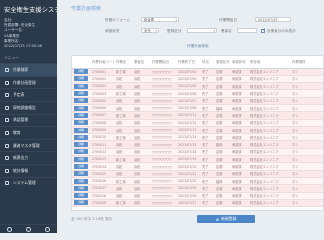 The width and height of the screenshot is (324, 240). Describe the element at coordinates (188, 79) in the screenshot. I see `table-cell: 2022/07/05` at that location.